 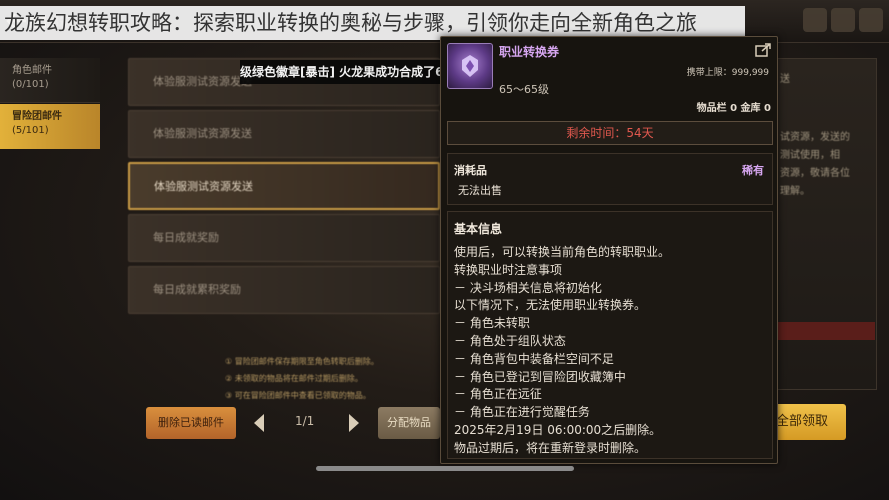 What do you see at coordinates (810, 155) in the screenshot?
I see `detail-text: 测试使用，相` at bounding box center [810, 155].